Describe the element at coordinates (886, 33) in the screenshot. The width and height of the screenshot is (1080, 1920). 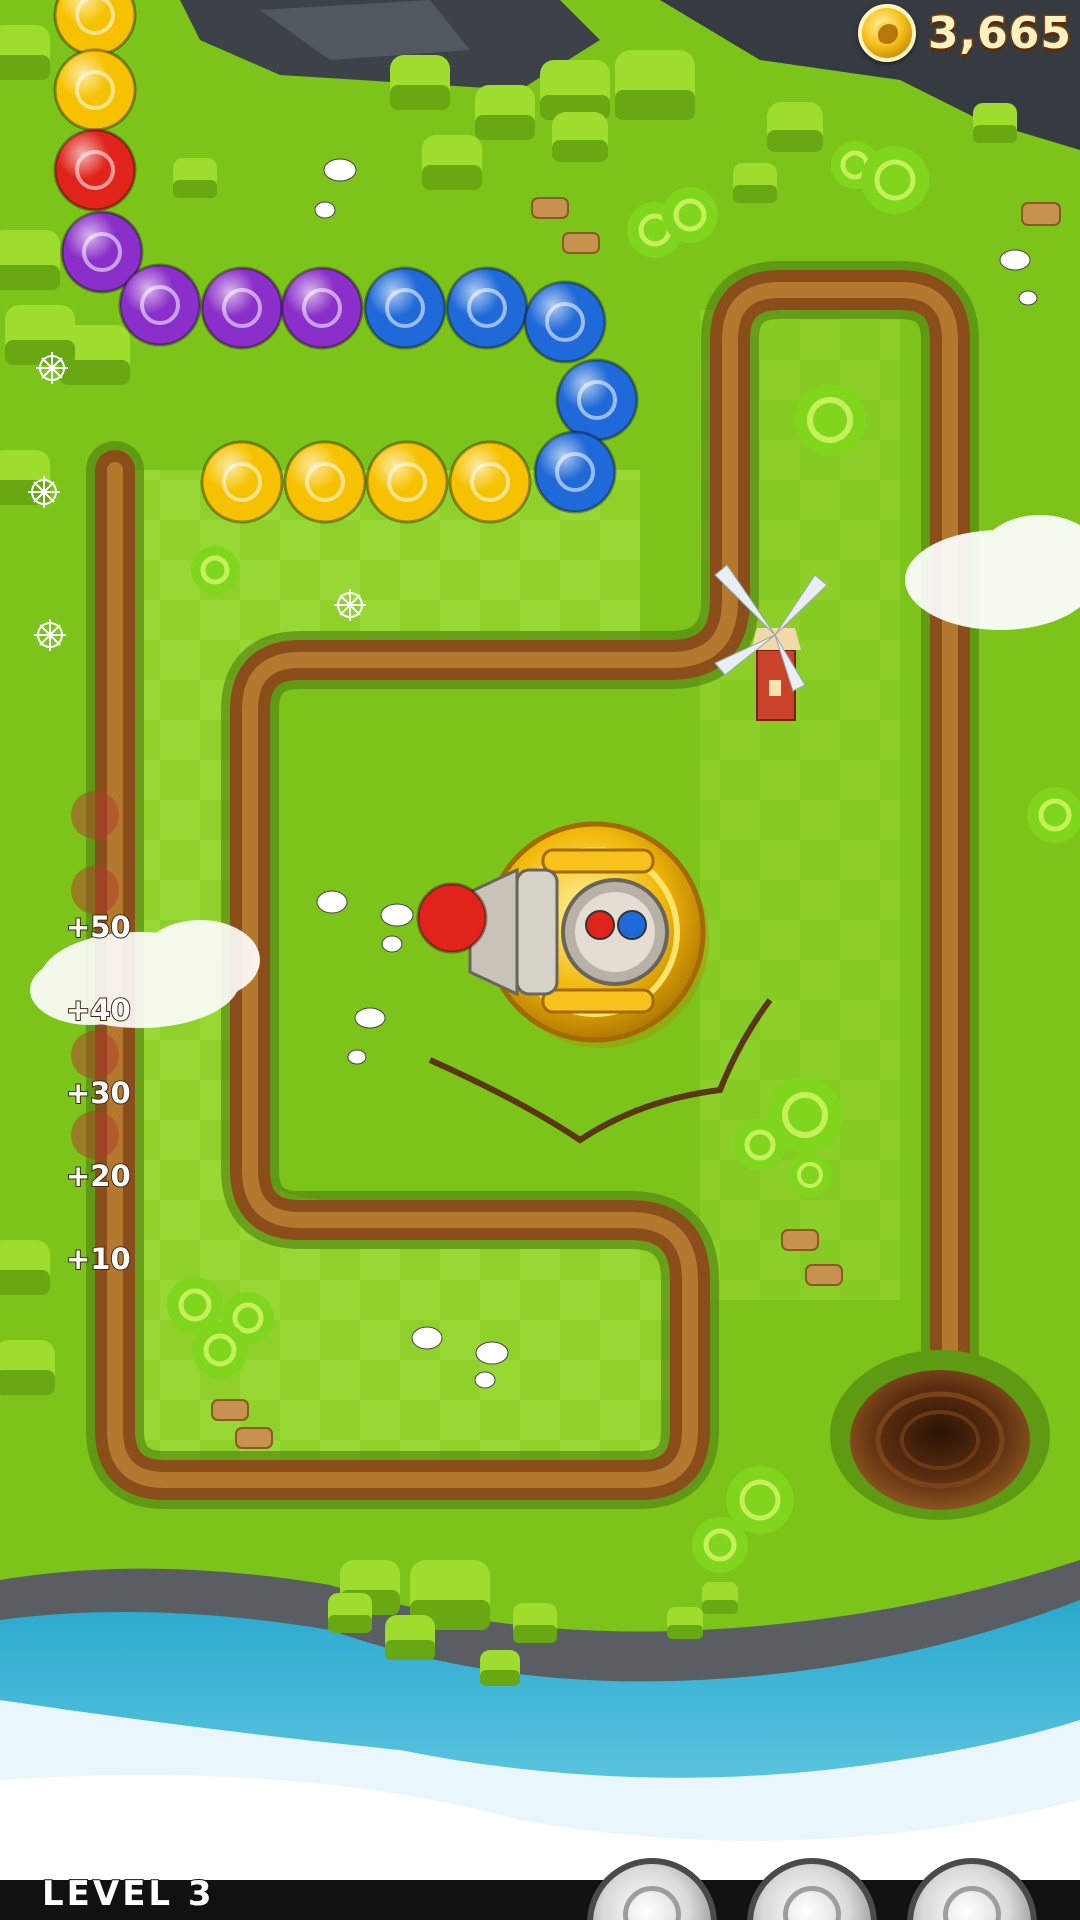
I see `coin-icon` at that location.